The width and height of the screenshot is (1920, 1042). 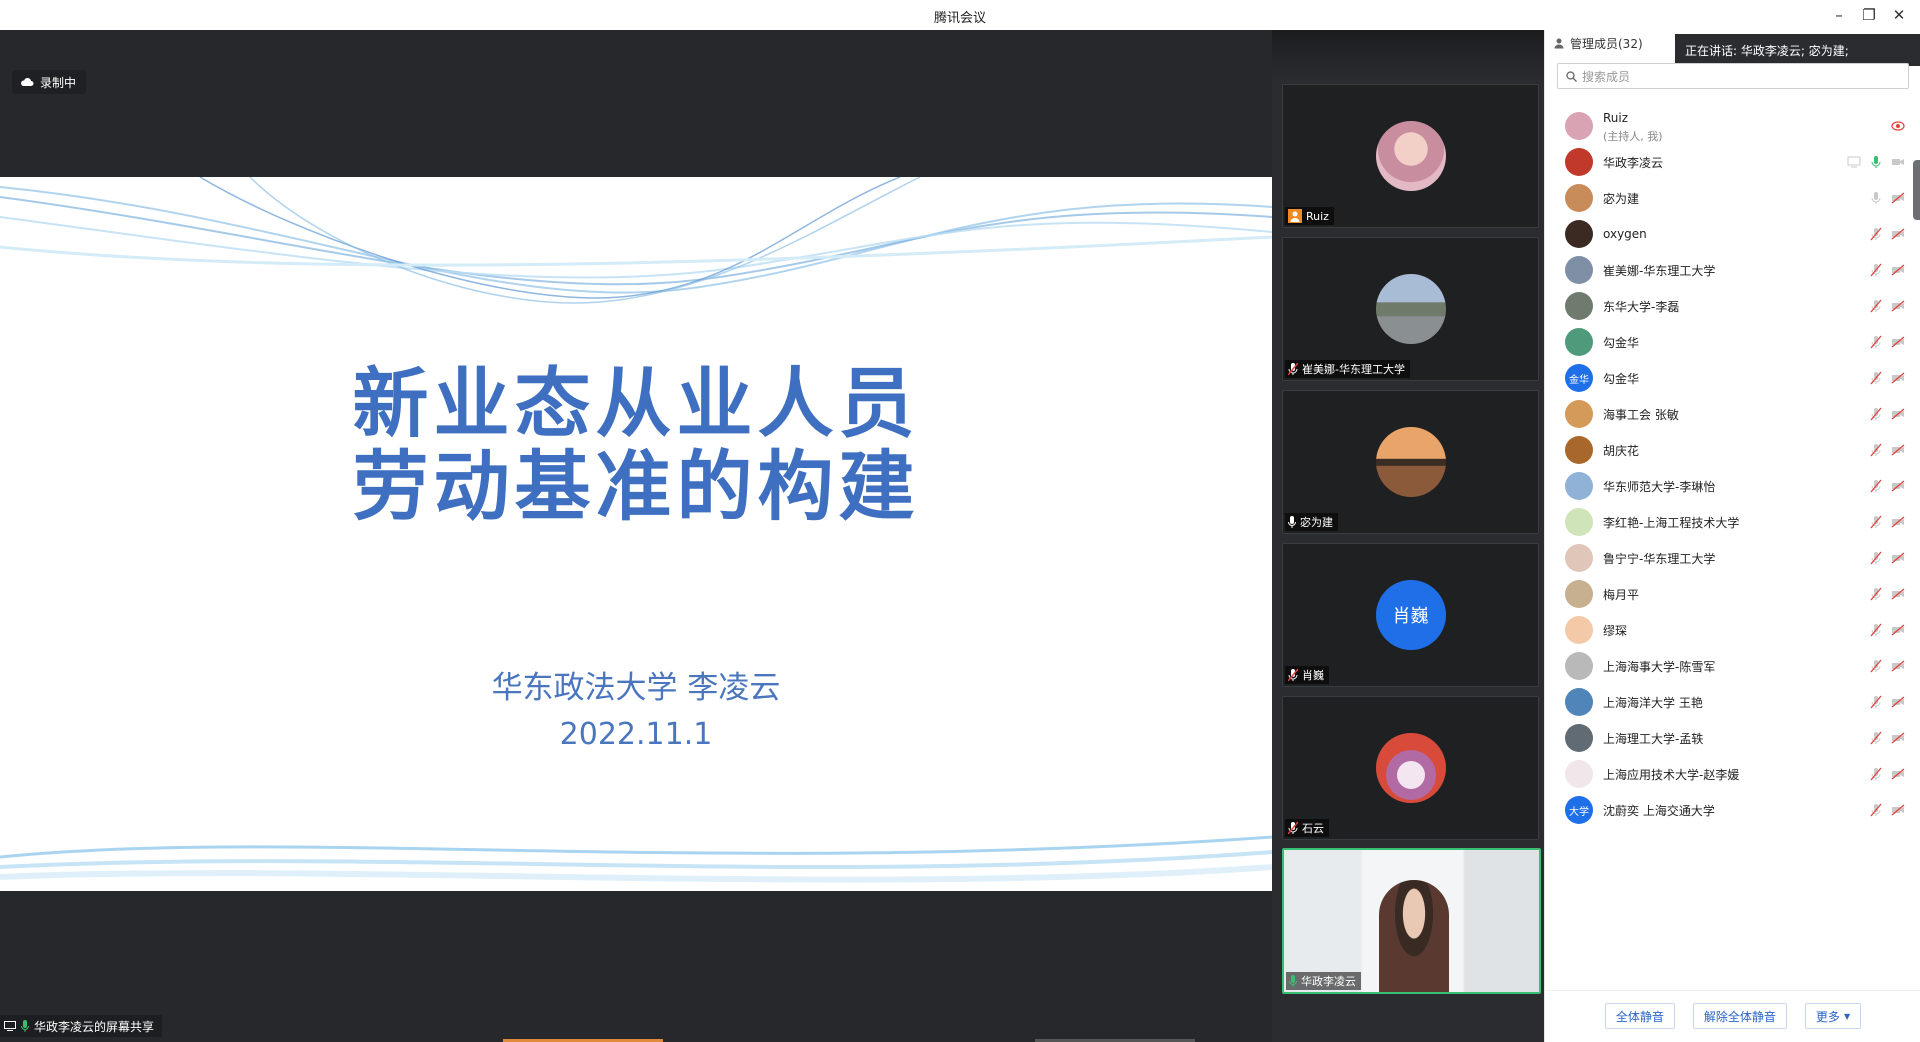 I want to click on unmute-all-button: 解除全体静音, so click(x=1739, y=1016).